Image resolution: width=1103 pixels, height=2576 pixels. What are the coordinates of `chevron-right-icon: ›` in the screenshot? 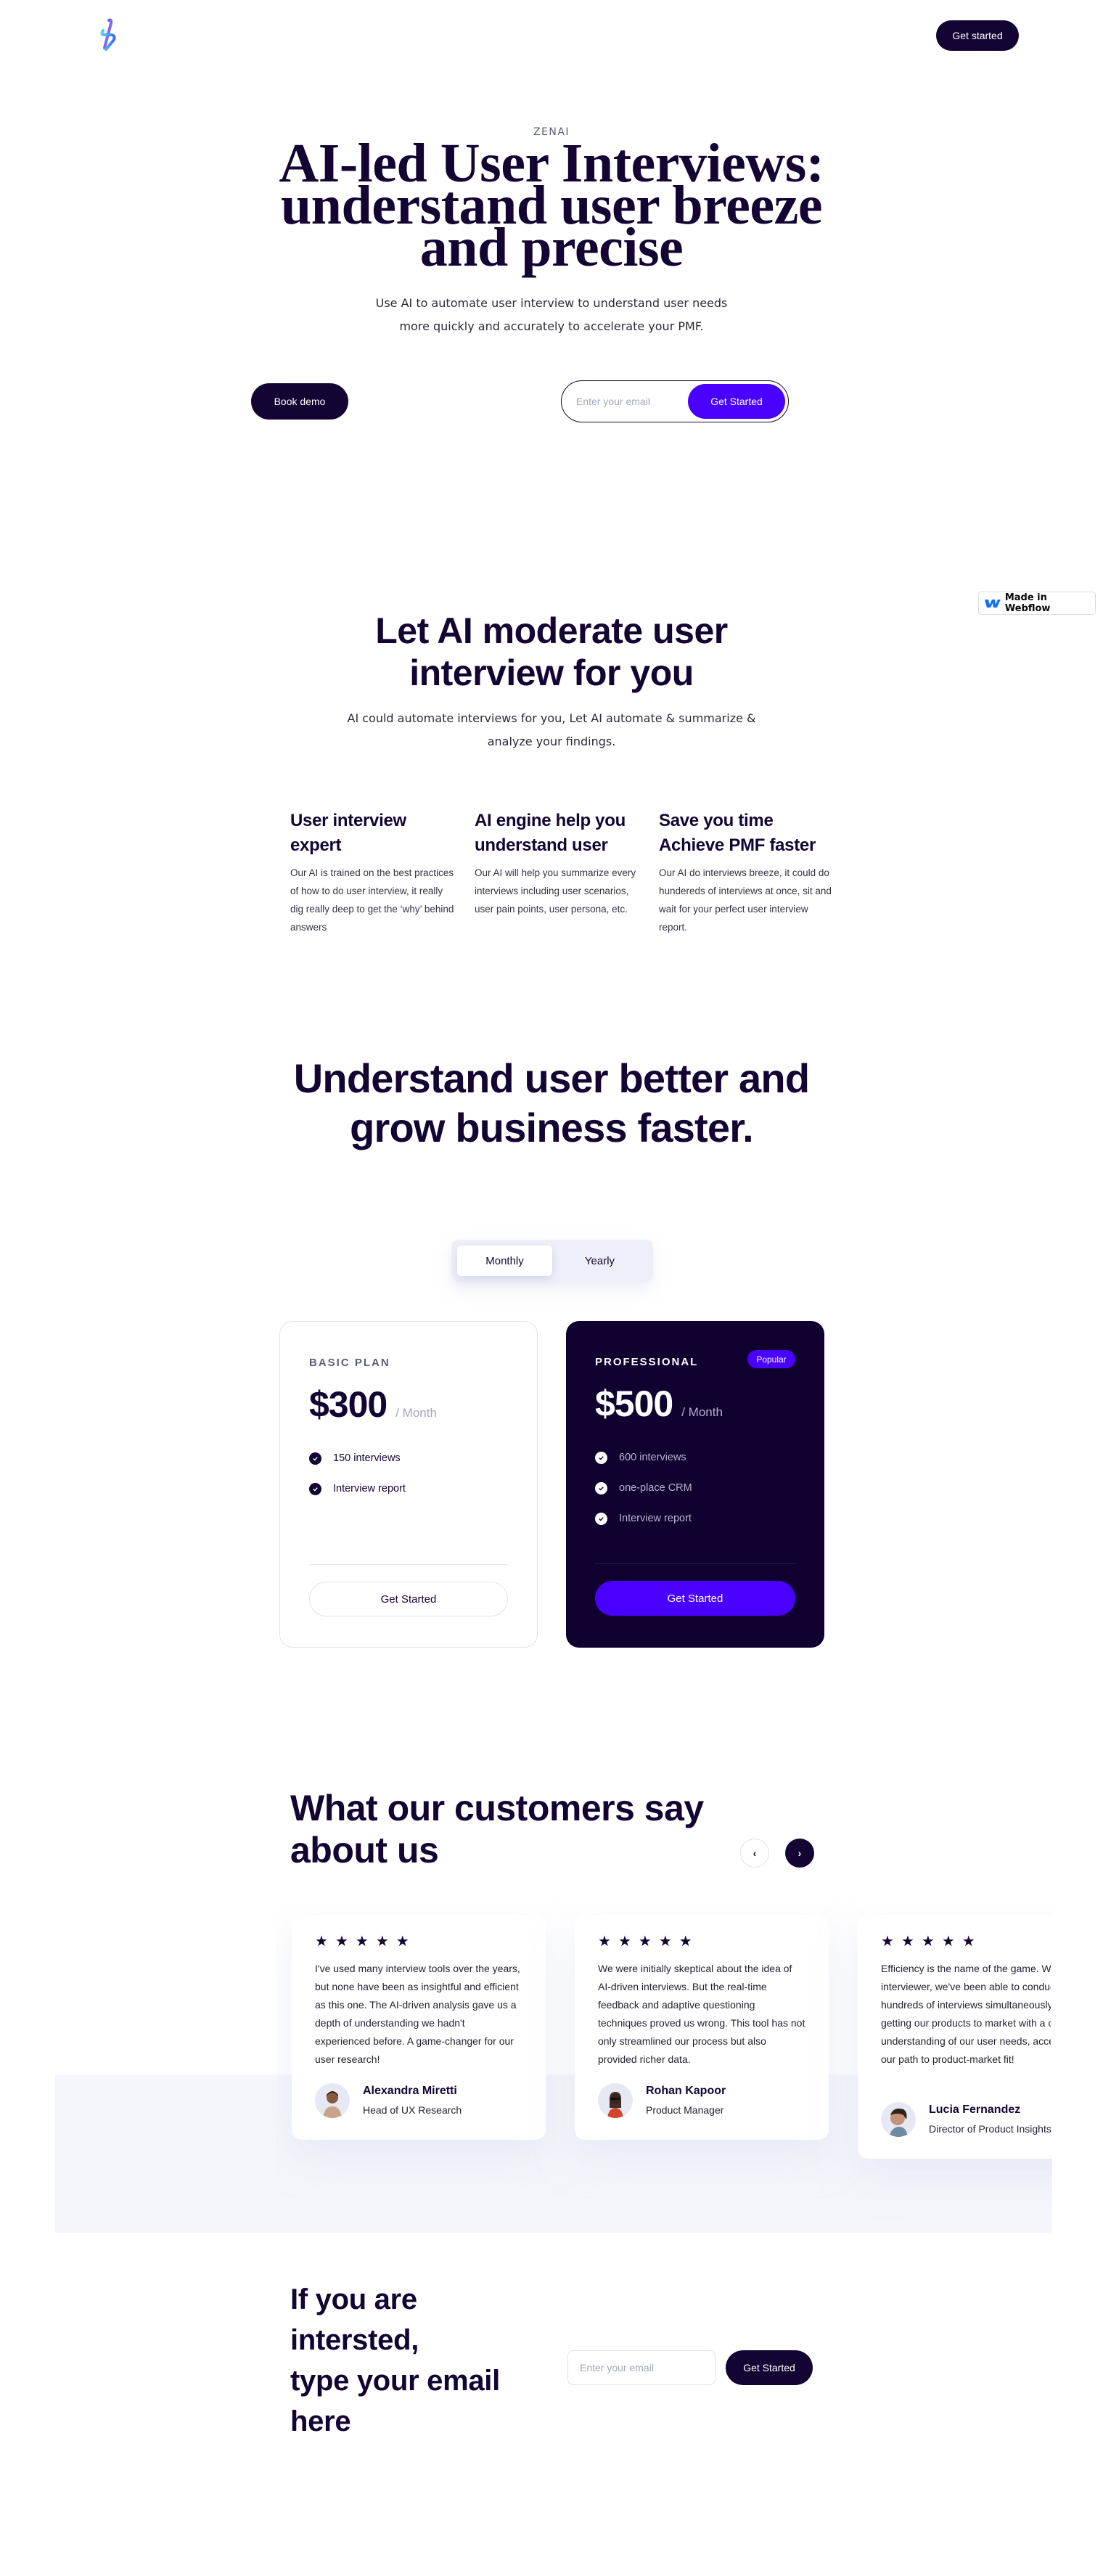 It's located at (799, 1853).